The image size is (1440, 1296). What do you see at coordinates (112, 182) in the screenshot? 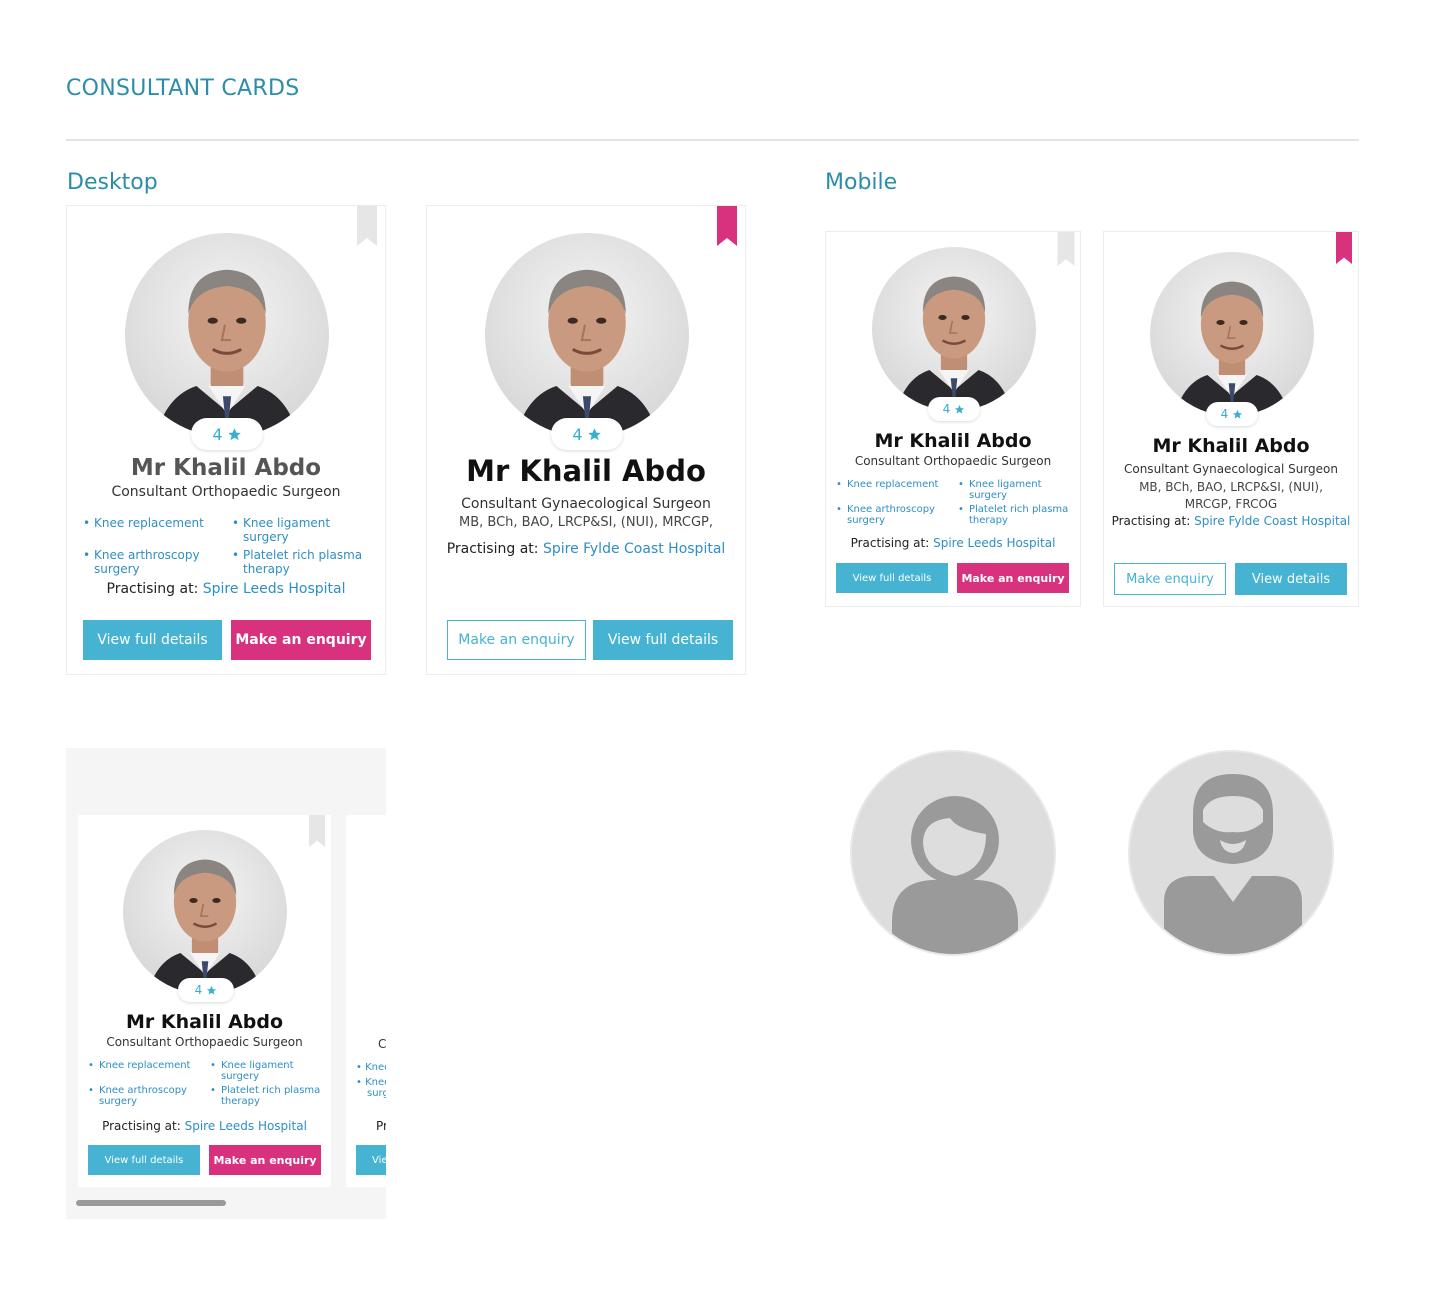
I see `desktop-heading: Desktop` at bounding box center [112, 182].